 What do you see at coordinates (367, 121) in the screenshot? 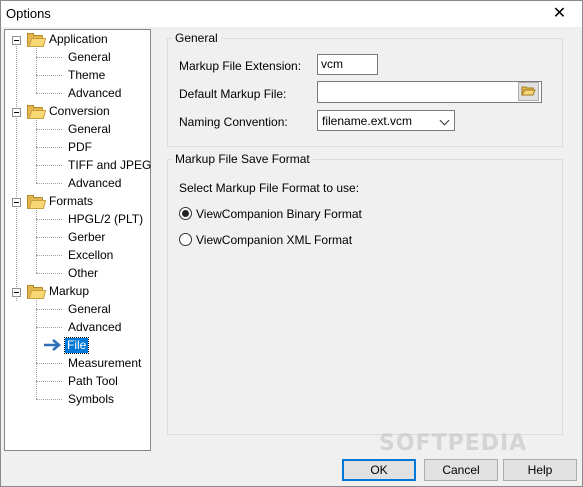
I see `naming-convention-value: filename.ext.vcm` at bounding box center [367, 121].